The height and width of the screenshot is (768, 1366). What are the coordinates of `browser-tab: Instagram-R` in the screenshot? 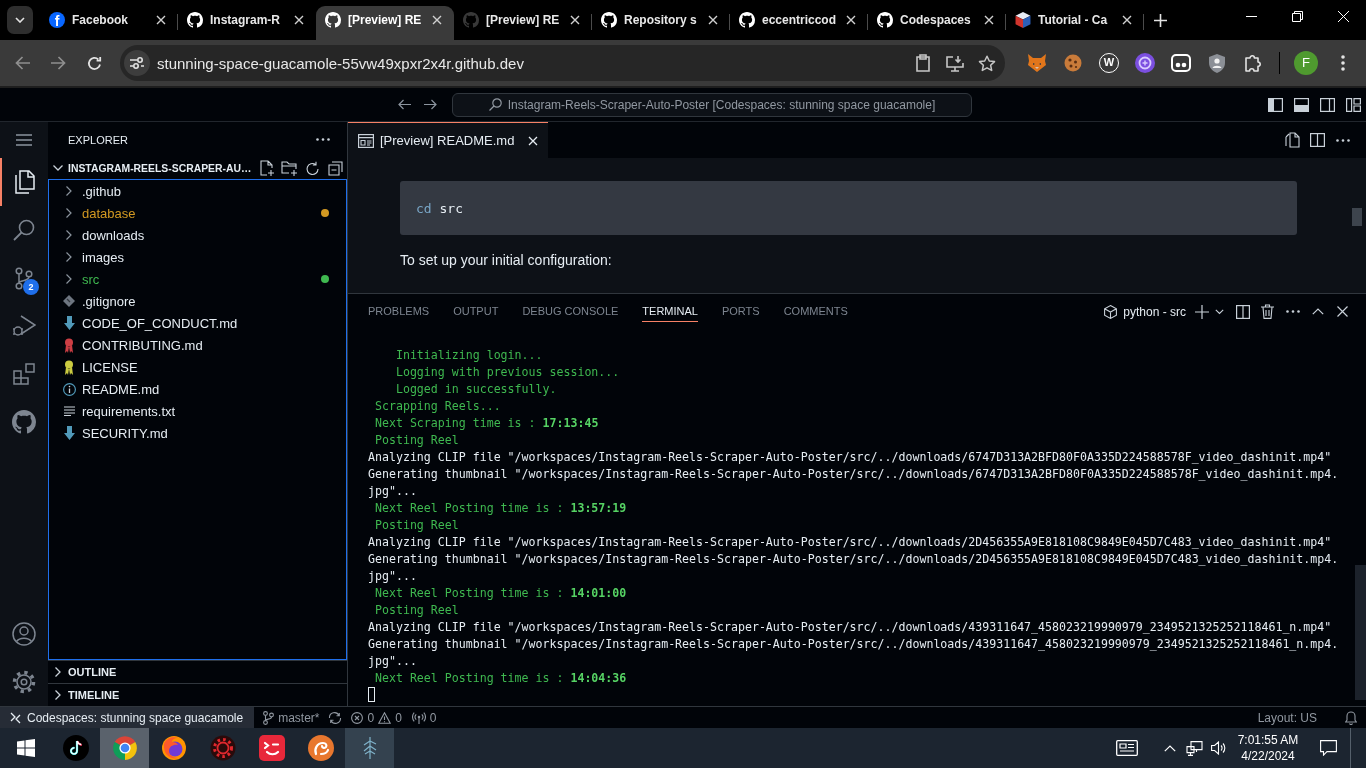 It's located at (247, 23).